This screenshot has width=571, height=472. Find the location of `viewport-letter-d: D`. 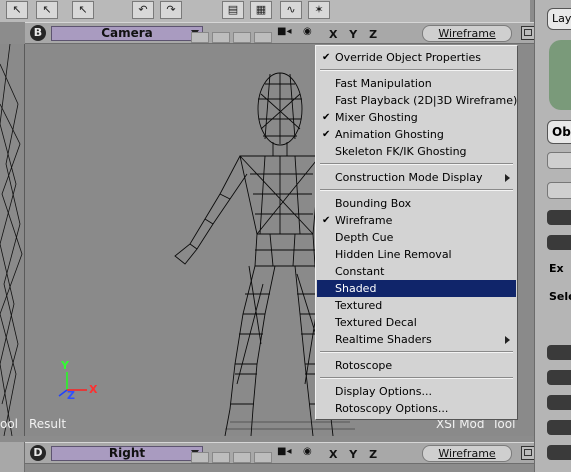

viewport-letter-d: D is located at coordinates (38, 453).